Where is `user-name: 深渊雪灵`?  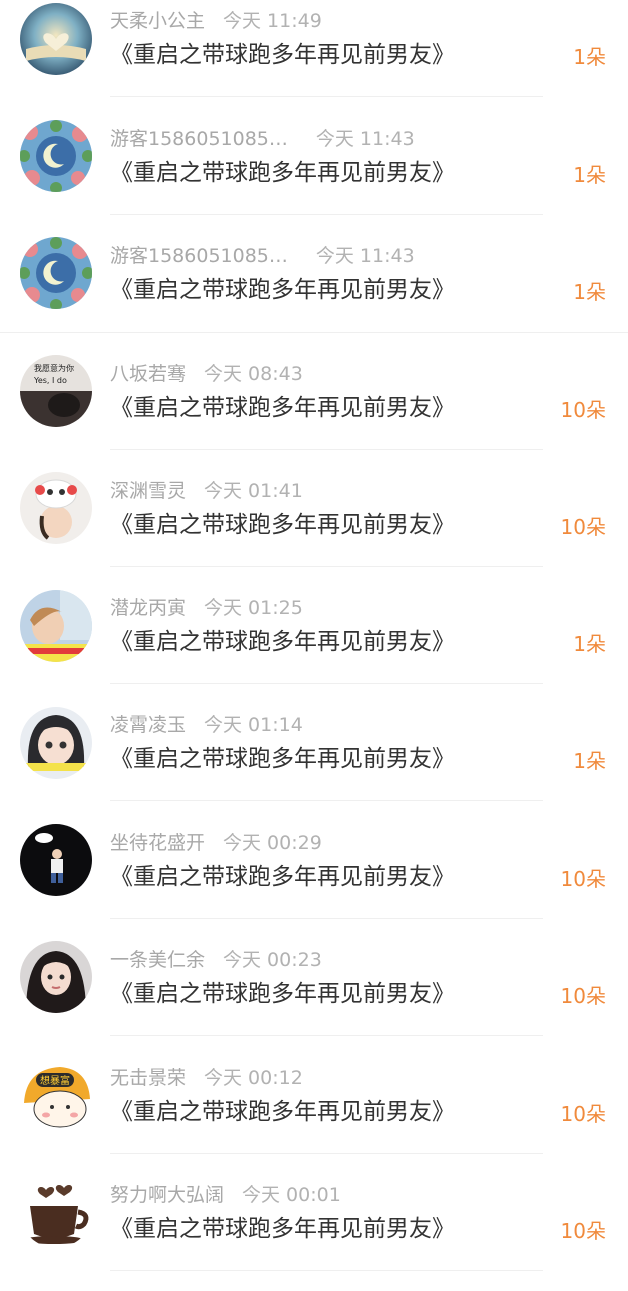
user-name: 深渊雪灵 is located at coordinates (148, 491).